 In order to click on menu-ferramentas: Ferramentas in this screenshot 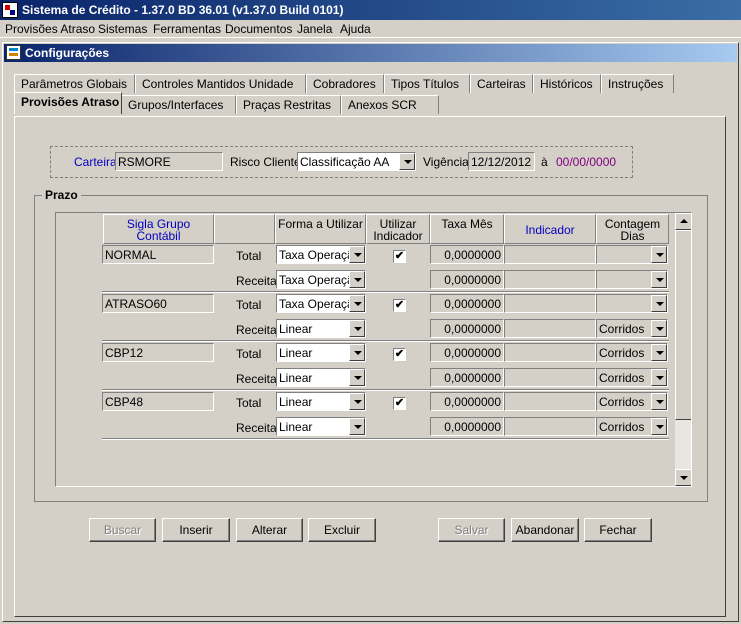, I will do `click(187, 29)`.